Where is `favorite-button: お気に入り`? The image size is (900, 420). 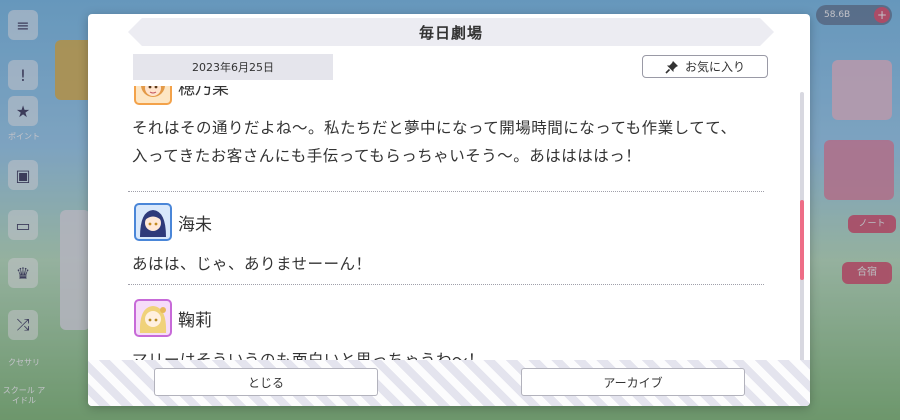
favorite-button: お気に入り is located at coordinates (705, 66).